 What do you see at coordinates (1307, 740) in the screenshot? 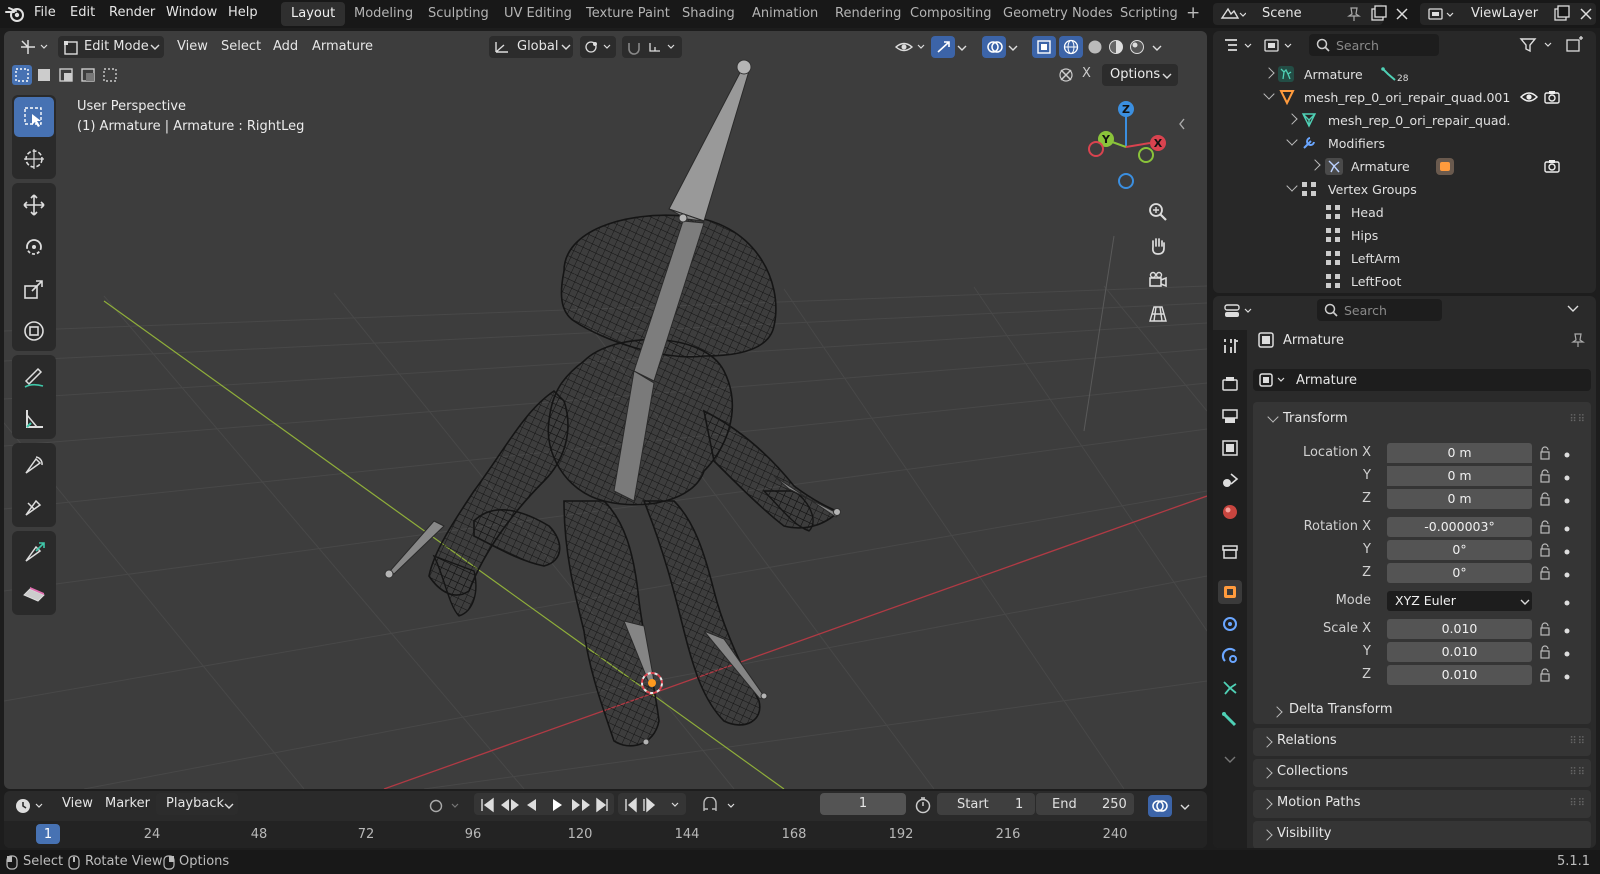
I see `relations-title: Relations` at bounding box center [1307, 740].